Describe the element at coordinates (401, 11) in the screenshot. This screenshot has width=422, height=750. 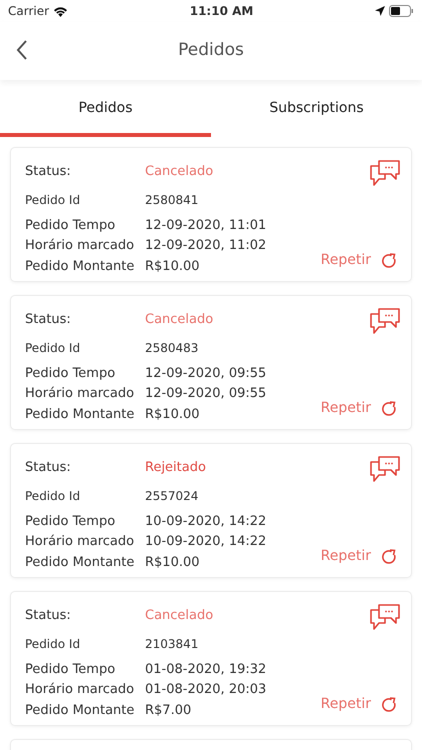
I see `battery-icon` at that location.